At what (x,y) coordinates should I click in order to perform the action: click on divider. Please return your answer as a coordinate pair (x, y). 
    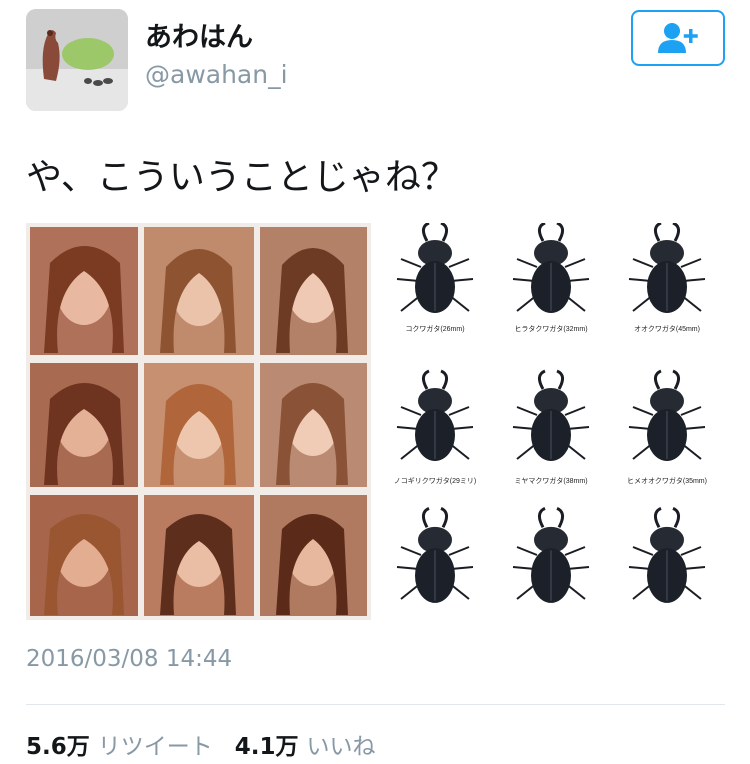
    Looking at the image, I should click on (375, 704).